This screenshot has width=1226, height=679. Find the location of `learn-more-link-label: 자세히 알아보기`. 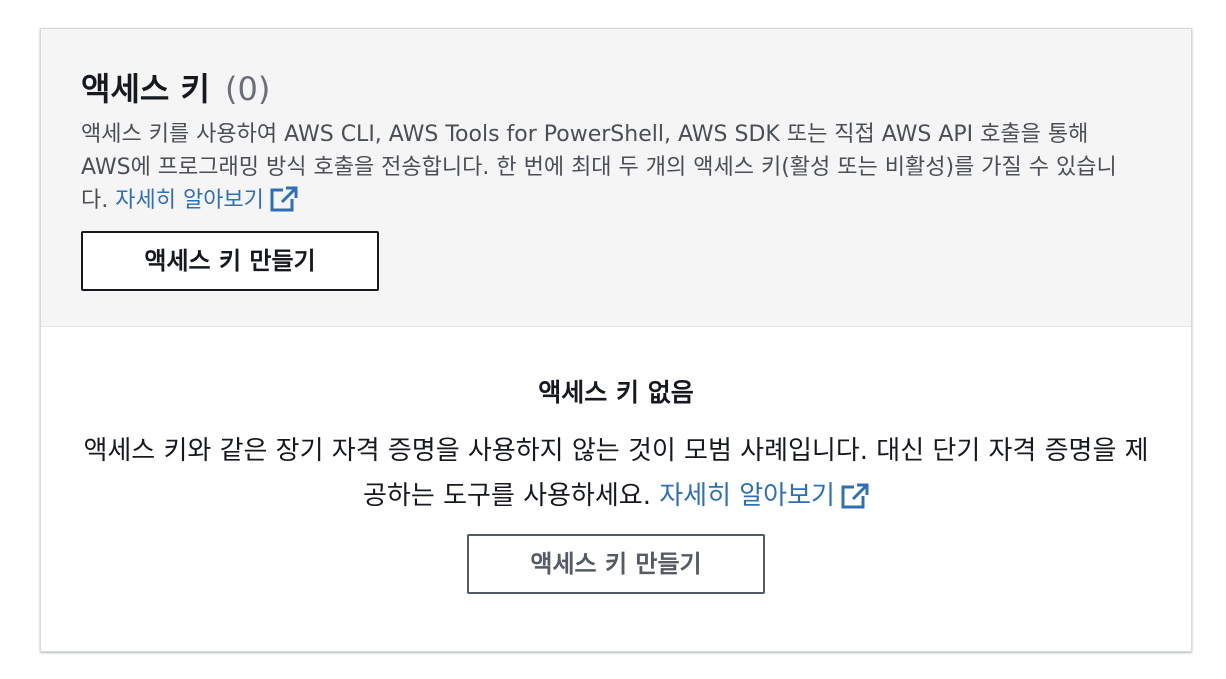

learn-more-link-label: 자세히 알아보기 is located at coordinates (189, 200).